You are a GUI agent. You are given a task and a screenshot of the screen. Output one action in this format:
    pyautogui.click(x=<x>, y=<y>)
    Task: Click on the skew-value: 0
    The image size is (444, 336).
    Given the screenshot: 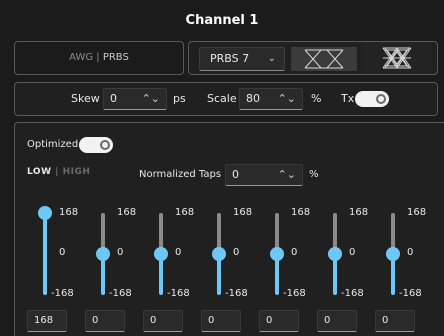 What is the action you would take?
    pyautogui.click(x=113, y=98)
    